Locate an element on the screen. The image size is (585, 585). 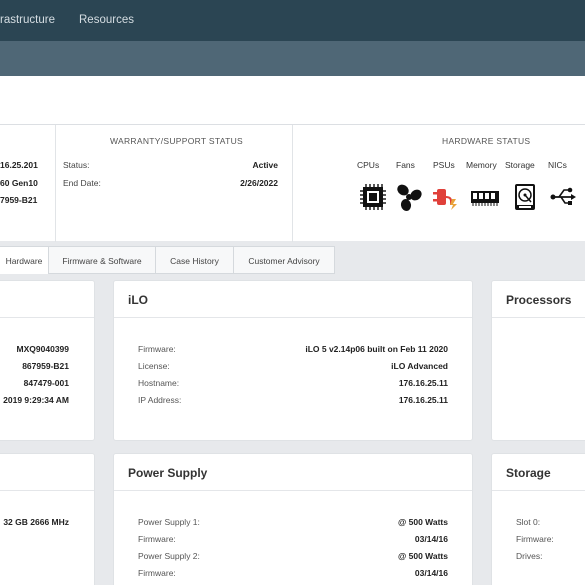
hw-label-cpus: CPUs is located at coordinates (368, 165).